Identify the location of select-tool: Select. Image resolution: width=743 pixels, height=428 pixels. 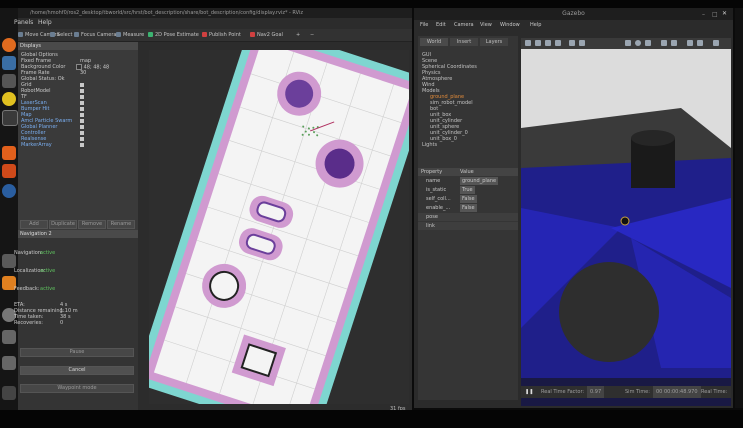
(61, 35).